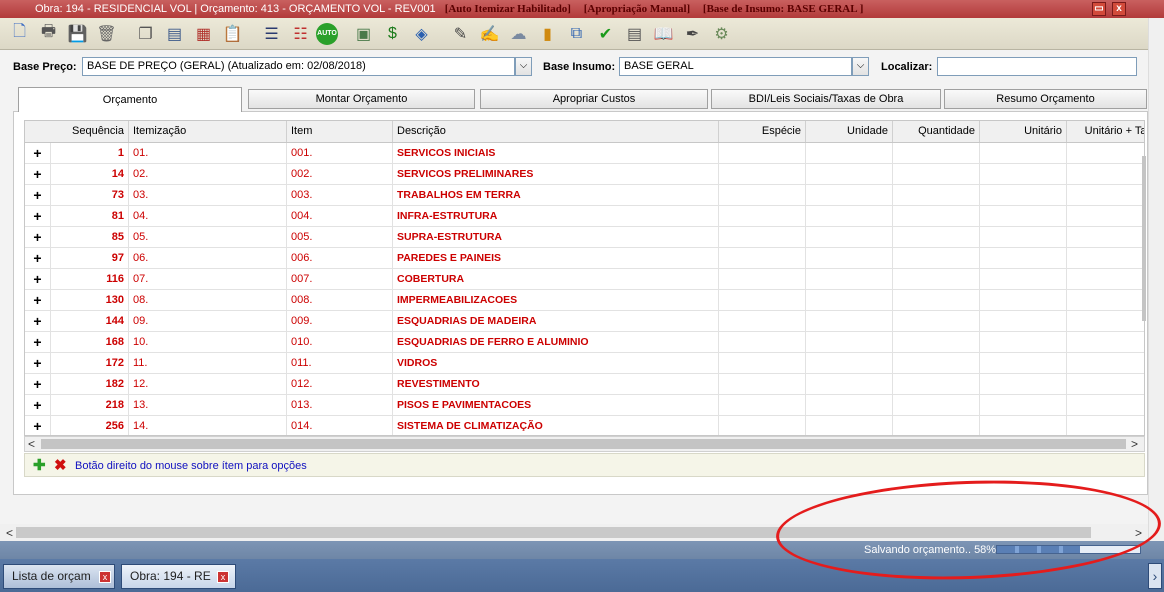 This screenshot has width=1164, height=592. What do you see at coordinates (130, 99) in the screenshot?
I see `tab-orcamento: Orçamento` at bounding box center [130, 99].